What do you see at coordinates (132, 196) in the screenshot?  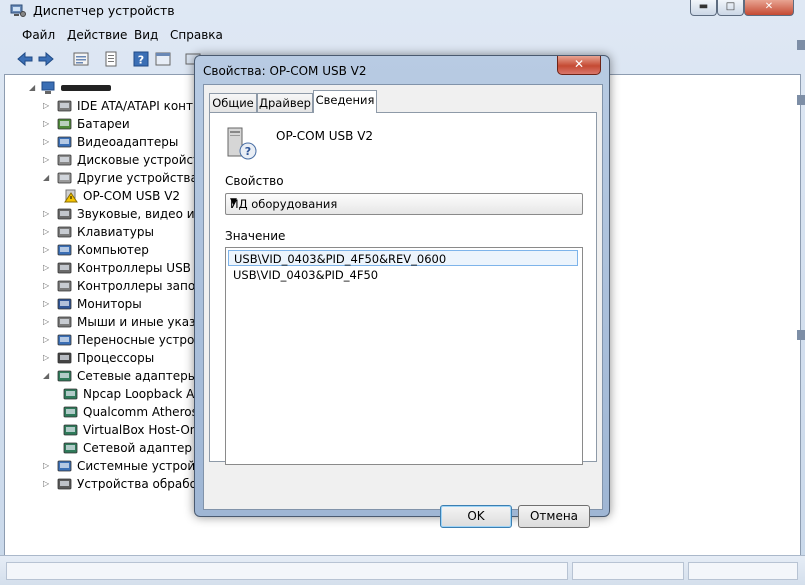 I see `tree-item-label: OP-COM USB V2` at bounding box center [132, 196].